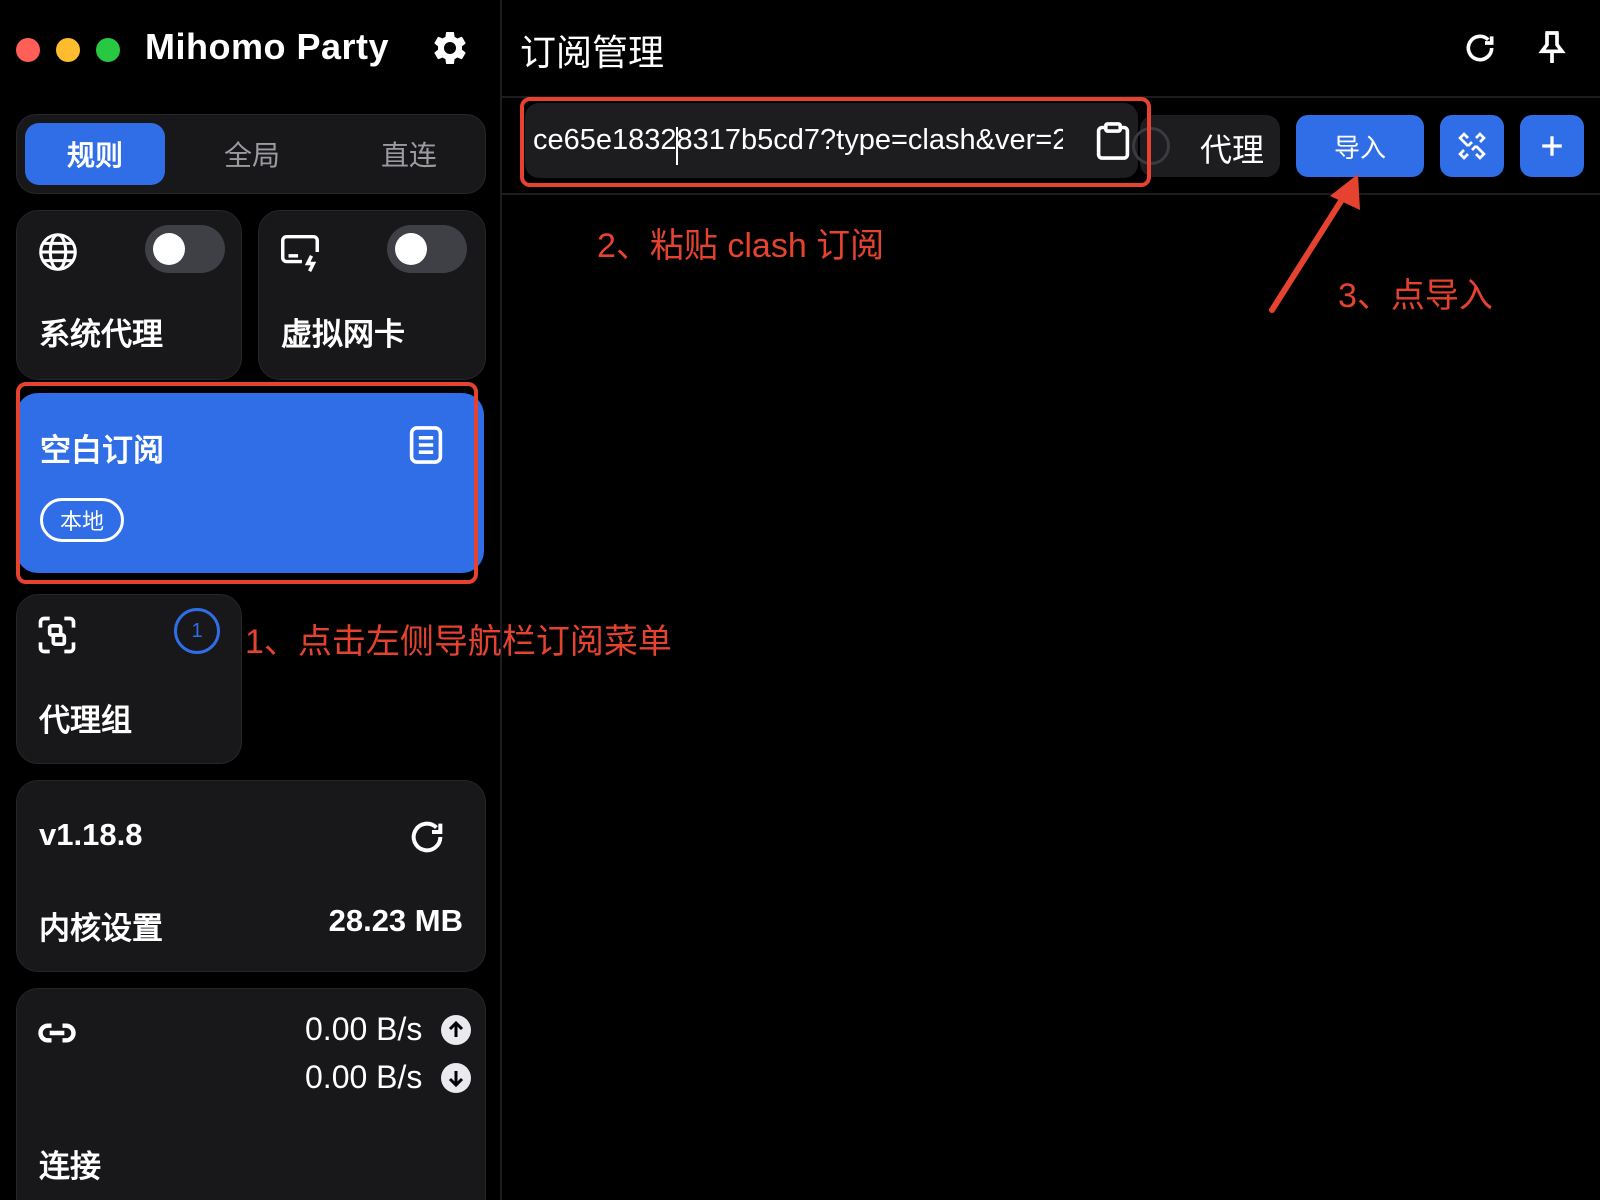  What do you see at coordinates (28, 50) in the screenshot?
I see `close-window-button` at bounding box center [28, 50].